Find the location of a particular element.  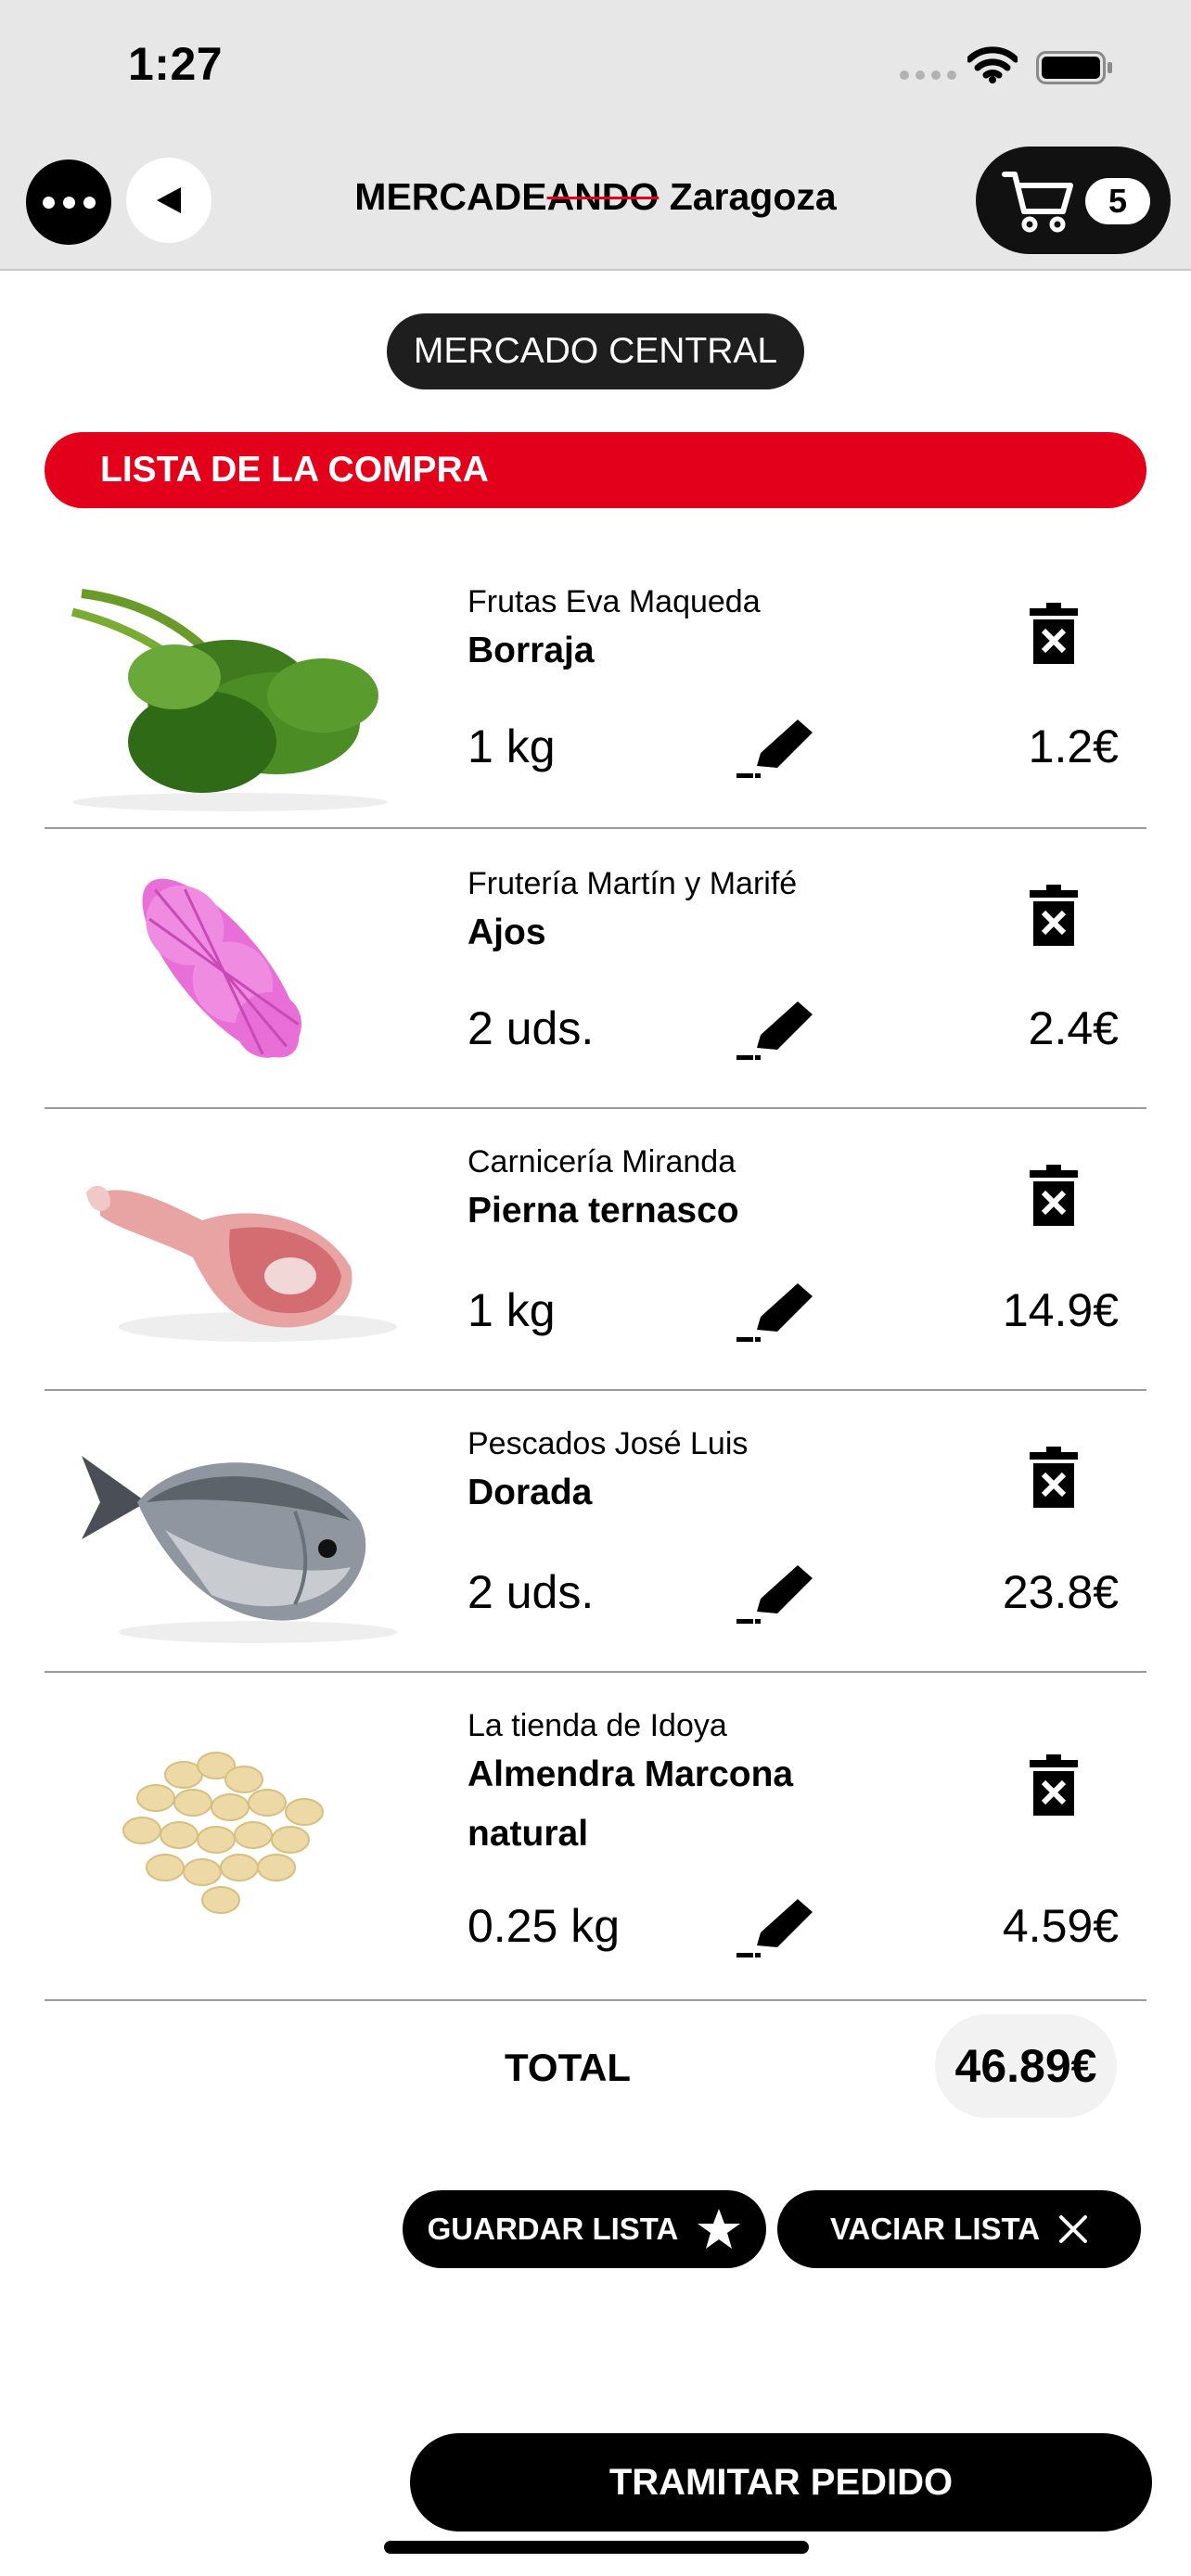

item-name: Ajos is located at coordinates (506, 932).